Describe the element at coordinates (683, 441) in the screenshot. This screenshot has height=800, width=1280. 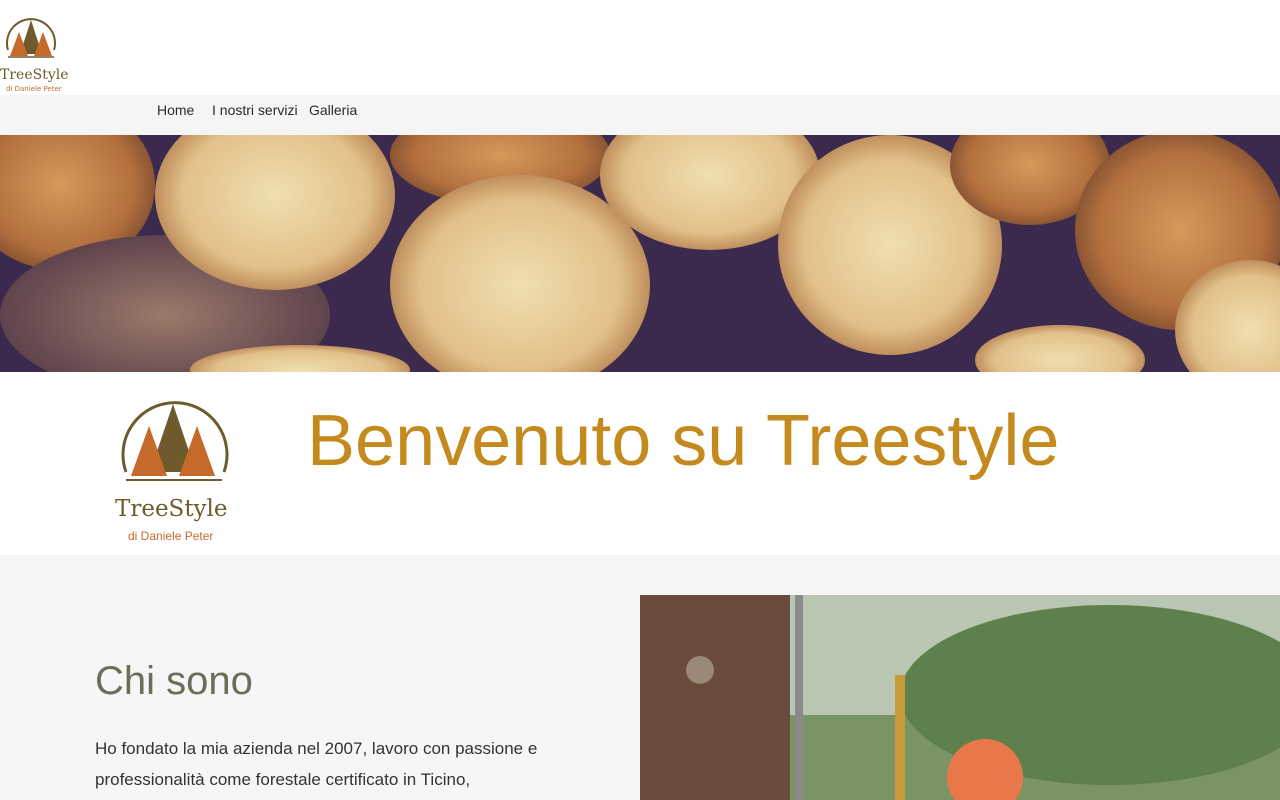
I see `welcome-title: Benvenuto su Treestyle` at that location.